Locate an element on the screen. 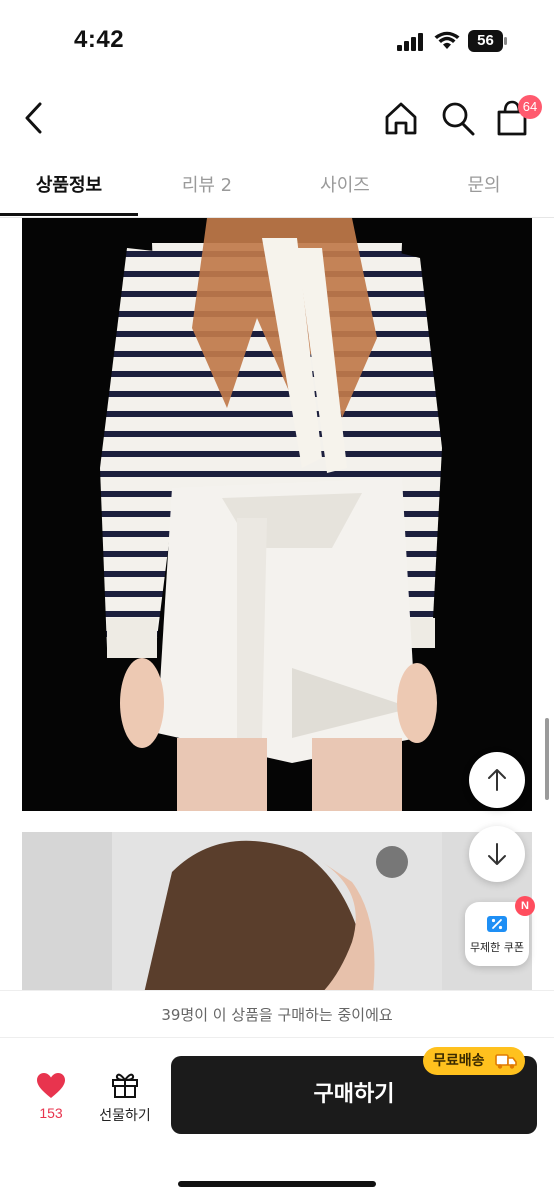 The image size is (554, 1200). buyers-count-banner: 39명이 이 상품을 구매하는 중이에요 is located at coordinates (277, 1014).